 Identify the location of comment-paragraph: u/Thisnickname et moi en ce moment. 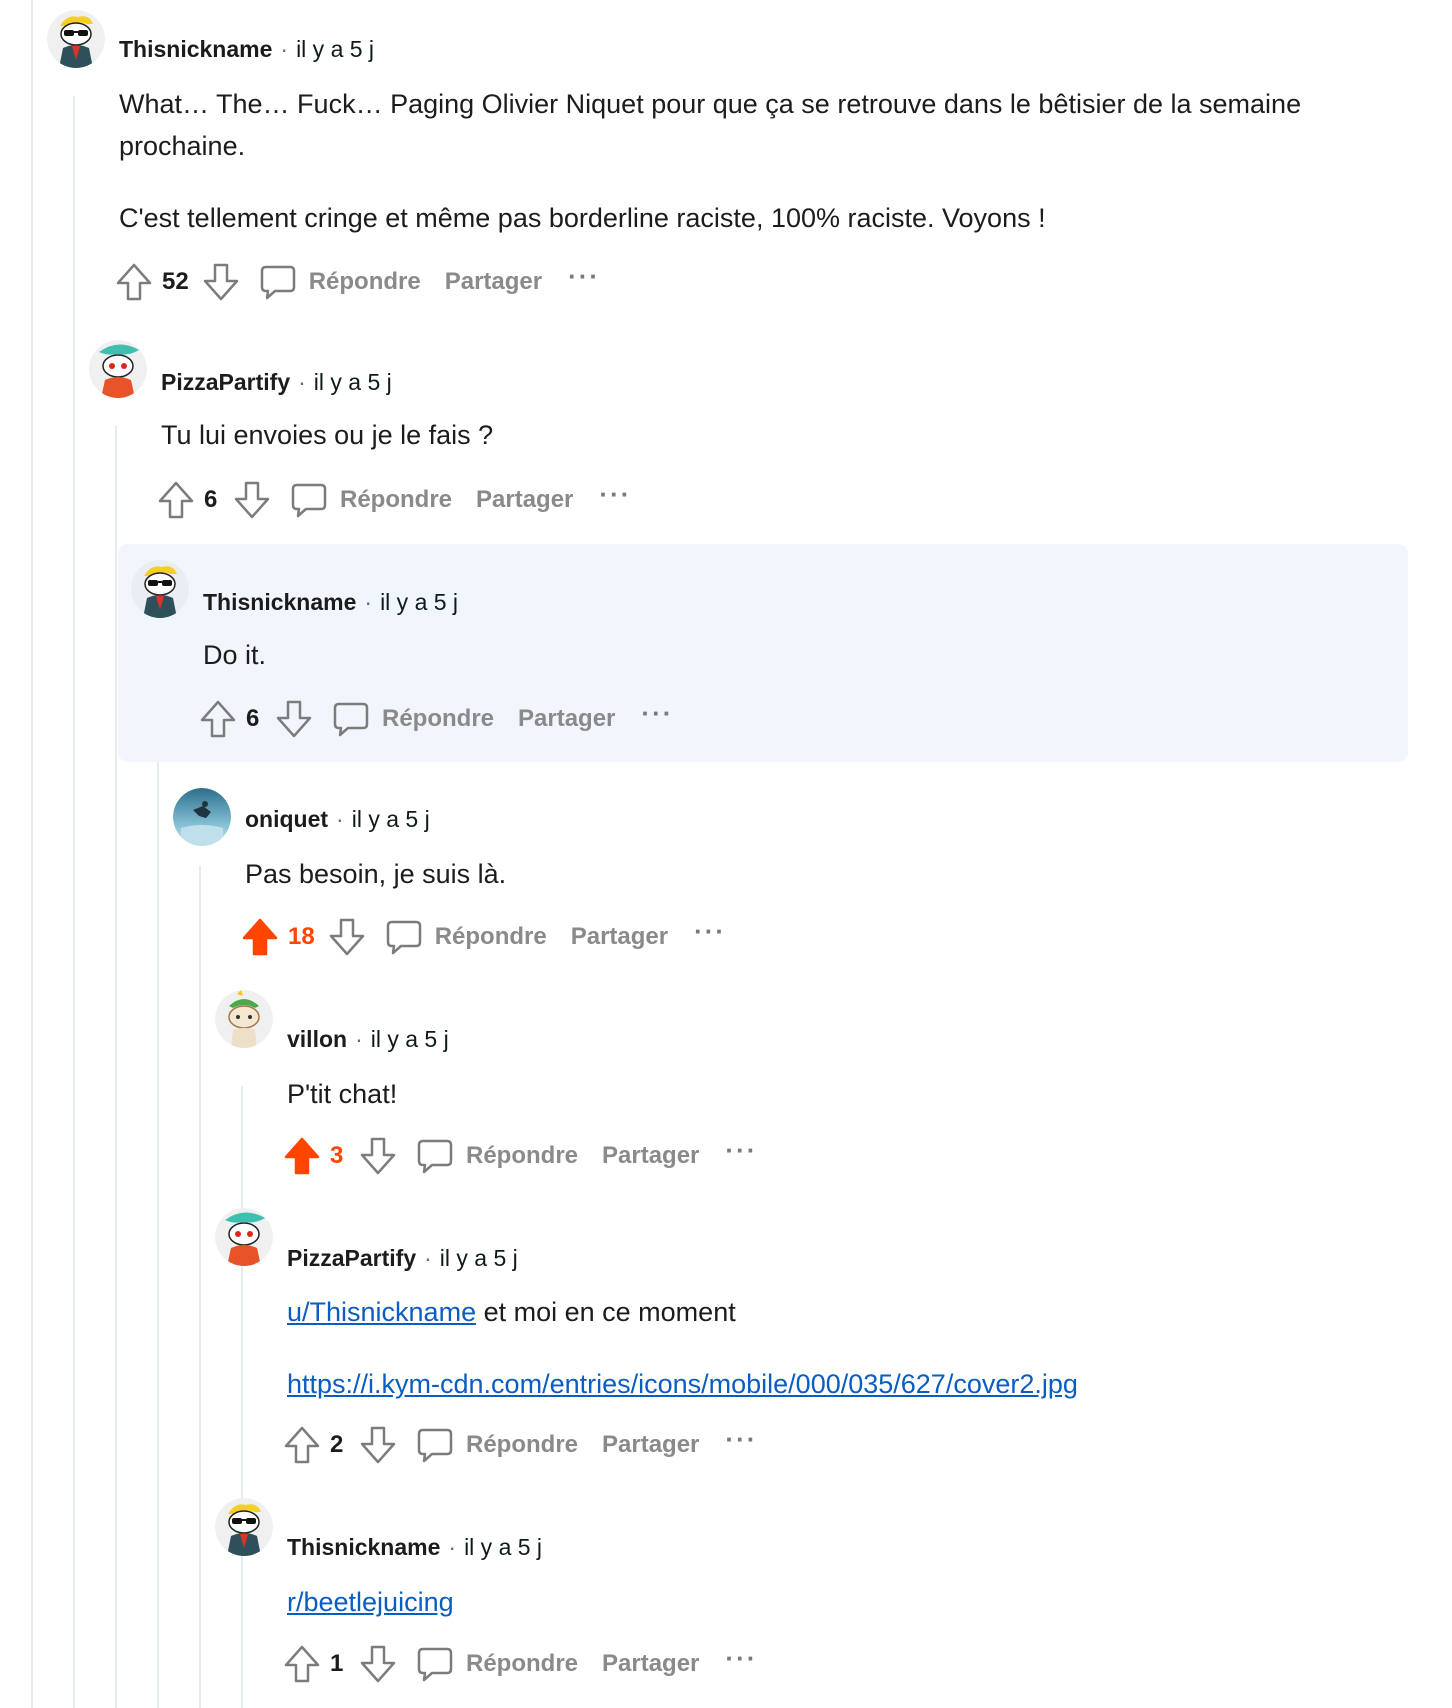
(837, 1312).